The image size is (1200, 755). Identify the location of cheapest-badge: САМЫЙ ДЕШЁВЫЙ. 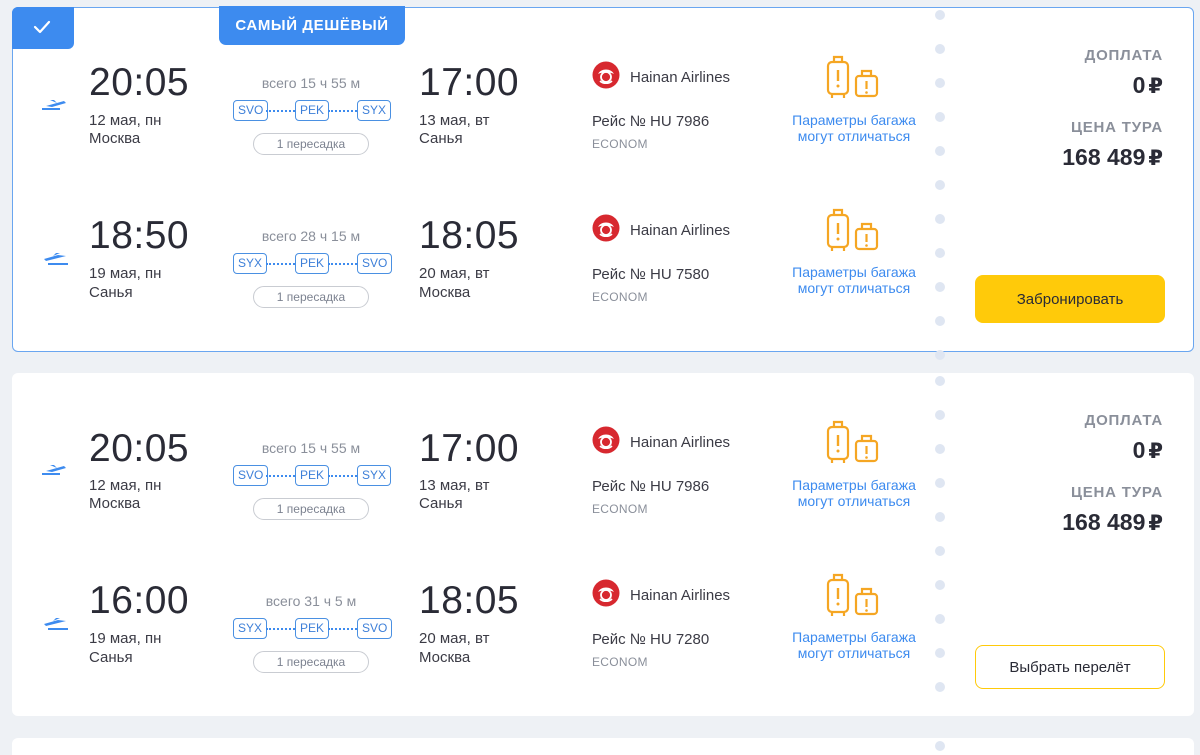
(312, 25).